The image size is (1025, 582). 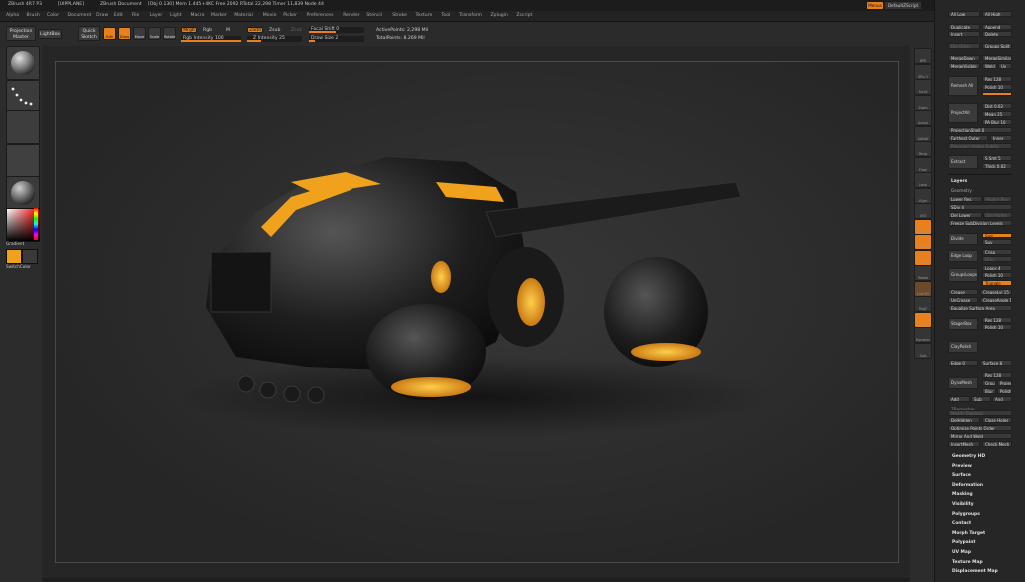 I want to click on menu-macro: Macro, so click(x=198, y=15).